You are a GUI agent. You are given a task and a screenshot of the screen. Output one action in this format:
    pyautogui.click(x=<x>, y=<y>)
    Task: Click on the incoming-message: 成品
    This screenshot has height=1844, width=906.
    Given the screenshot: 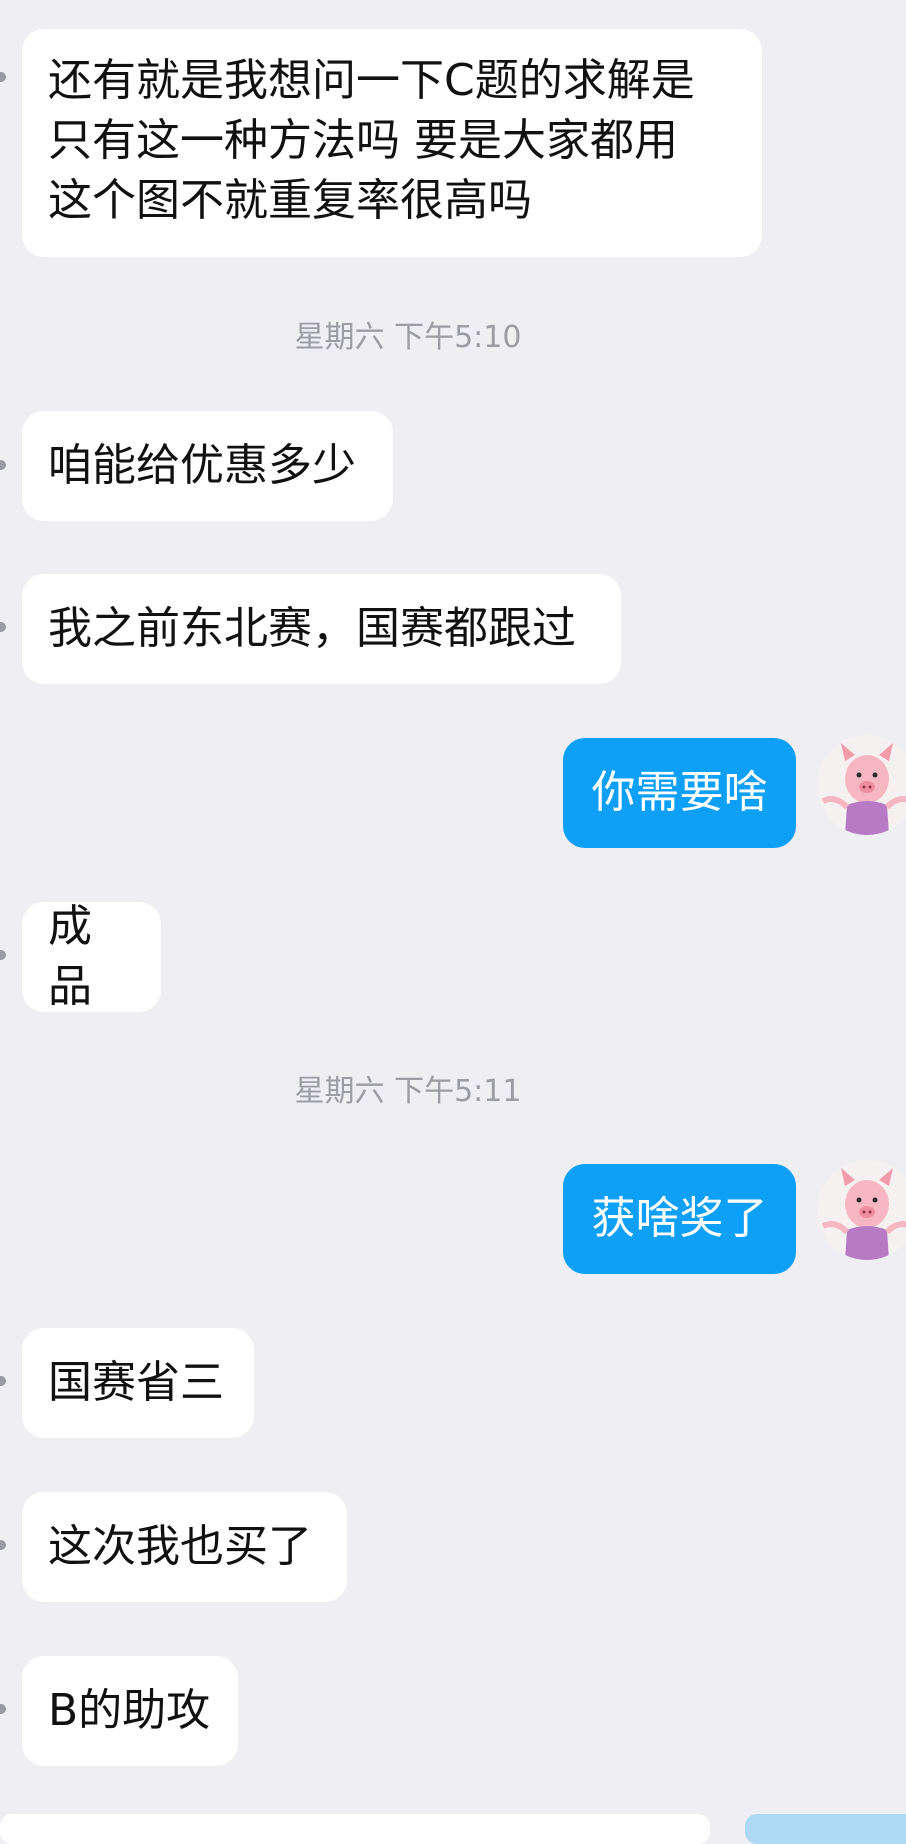 What is the action you would take?
    pyautogui.click(x=91, y=956)
    